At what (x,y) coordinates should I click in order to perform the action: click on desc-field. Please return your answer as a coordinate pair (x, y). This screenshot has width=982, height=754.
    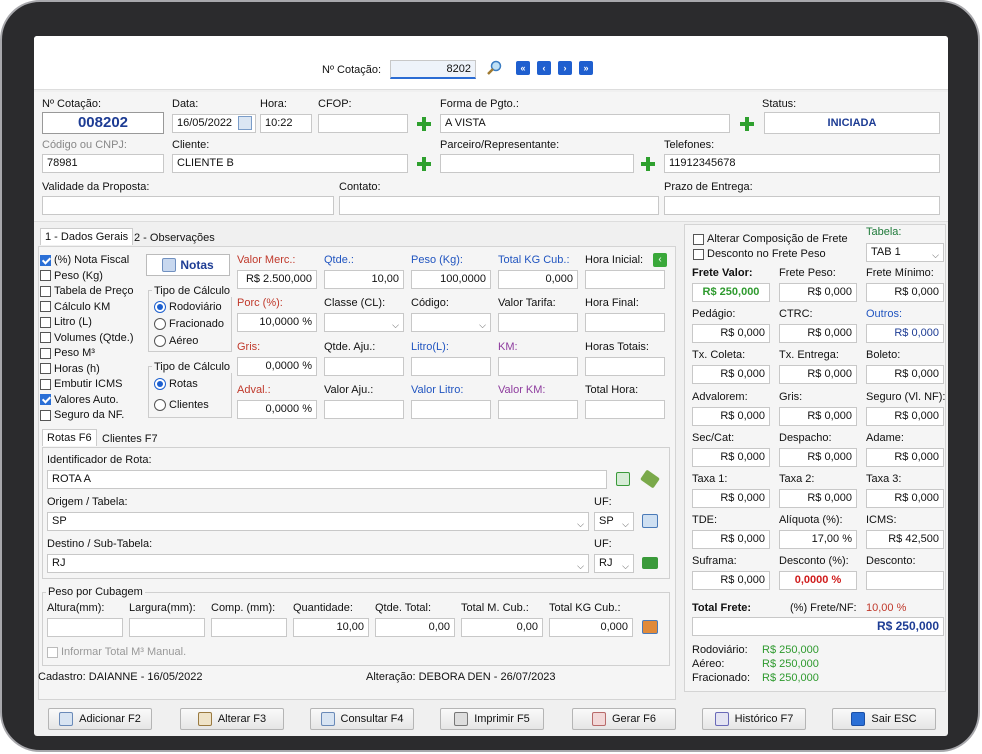
    Looking at the image, I should click on (905, 581).